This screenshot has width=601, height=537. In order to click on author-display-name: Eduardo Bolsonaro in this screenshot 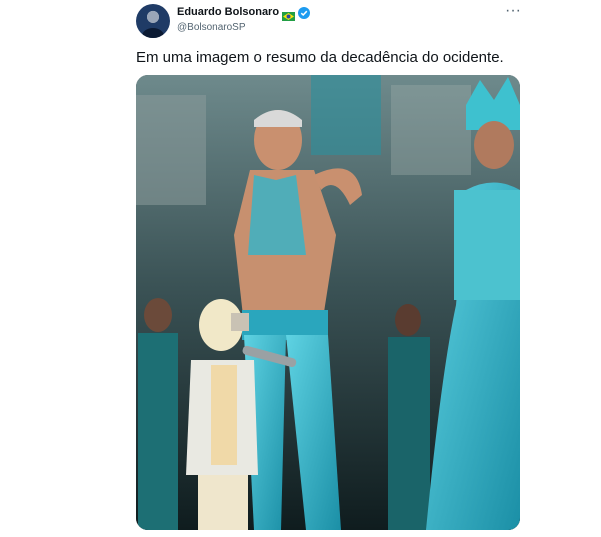, I will do `click(228, 12)`.